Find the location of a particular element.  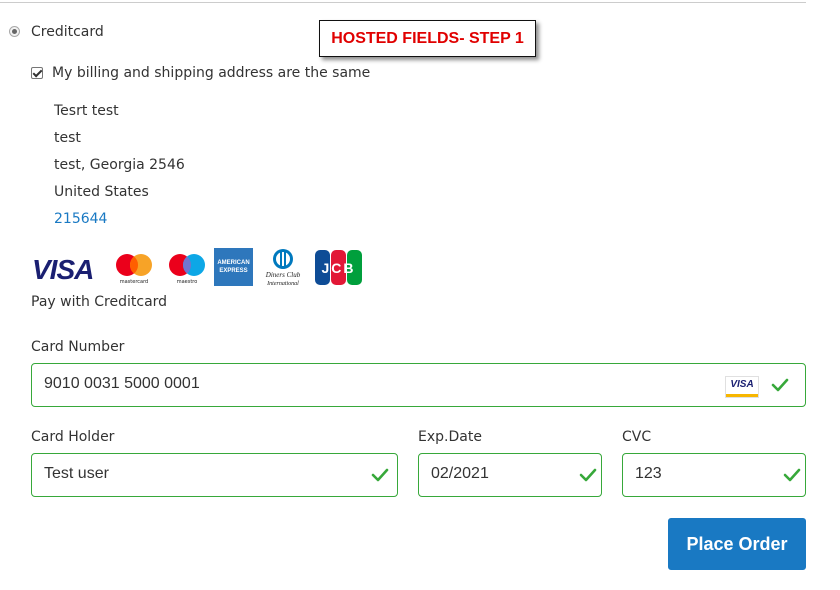

card-holder-value: Test user is located at coordinates (76, 473).